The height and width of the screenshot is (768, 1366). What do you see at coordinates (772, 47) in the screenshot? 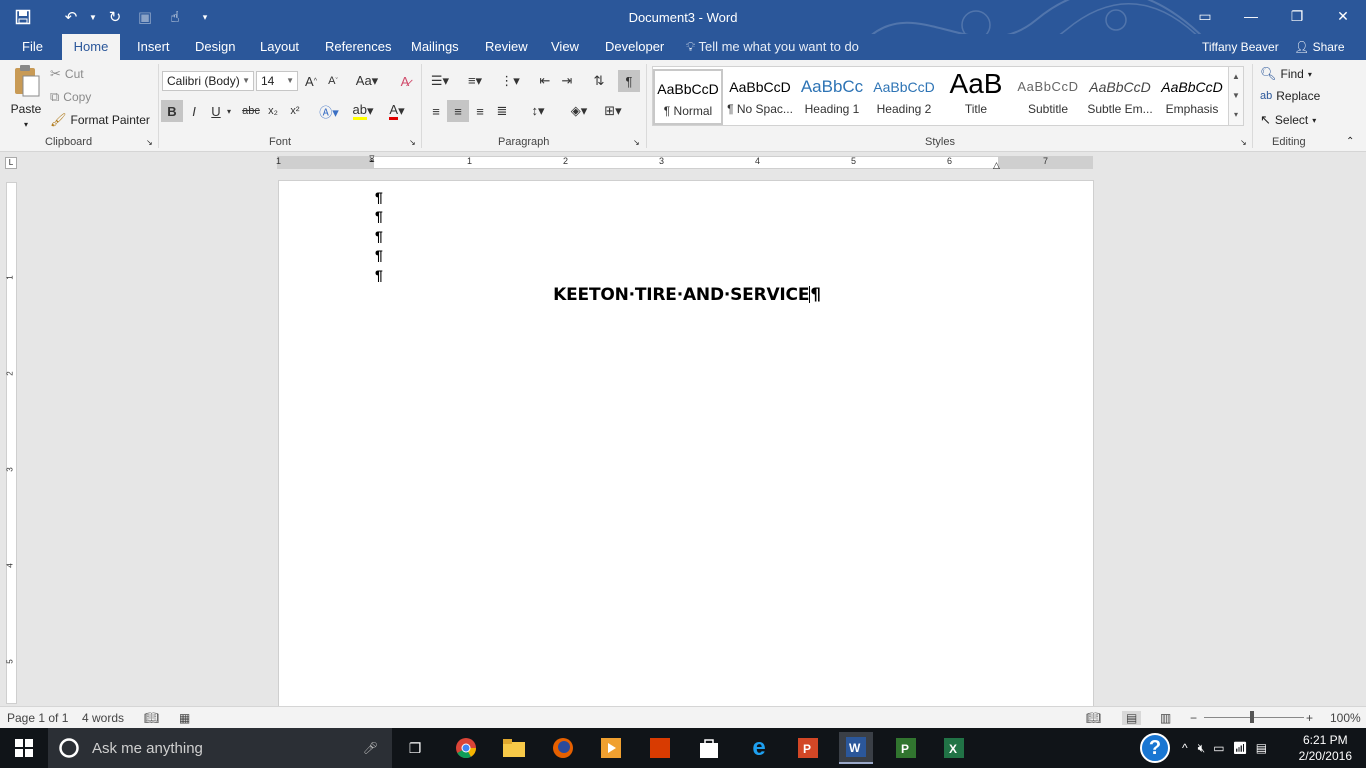
I see `tell-me-box: 💡︎ Tell me what you want to do` at bounding box center [772, 47].